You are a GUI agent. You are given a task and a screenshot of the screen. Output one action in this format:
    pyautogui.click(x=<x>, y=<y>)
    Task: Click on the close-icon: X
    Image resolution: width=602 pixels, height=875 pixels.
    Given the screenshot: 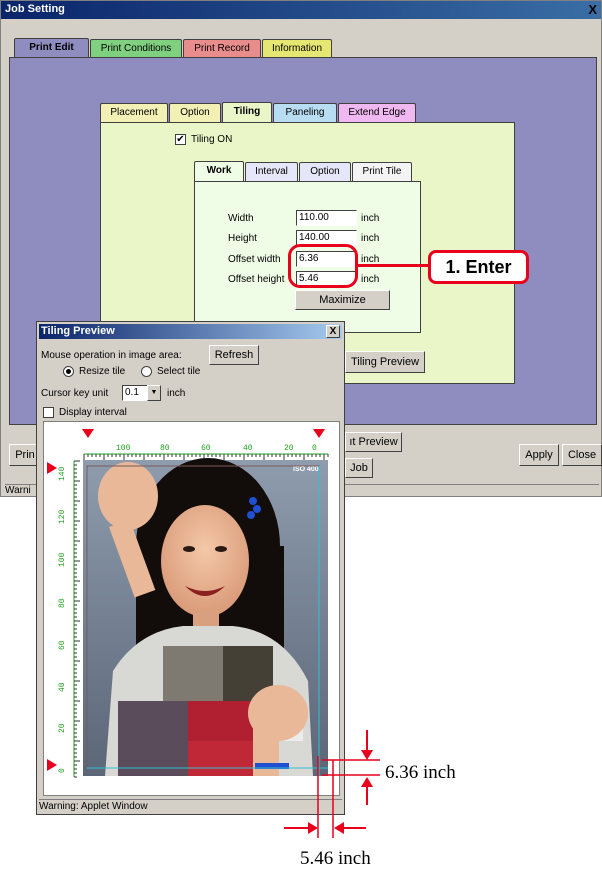 What is the action you would take?
    pyautogui.click(x=592, y=9)
    